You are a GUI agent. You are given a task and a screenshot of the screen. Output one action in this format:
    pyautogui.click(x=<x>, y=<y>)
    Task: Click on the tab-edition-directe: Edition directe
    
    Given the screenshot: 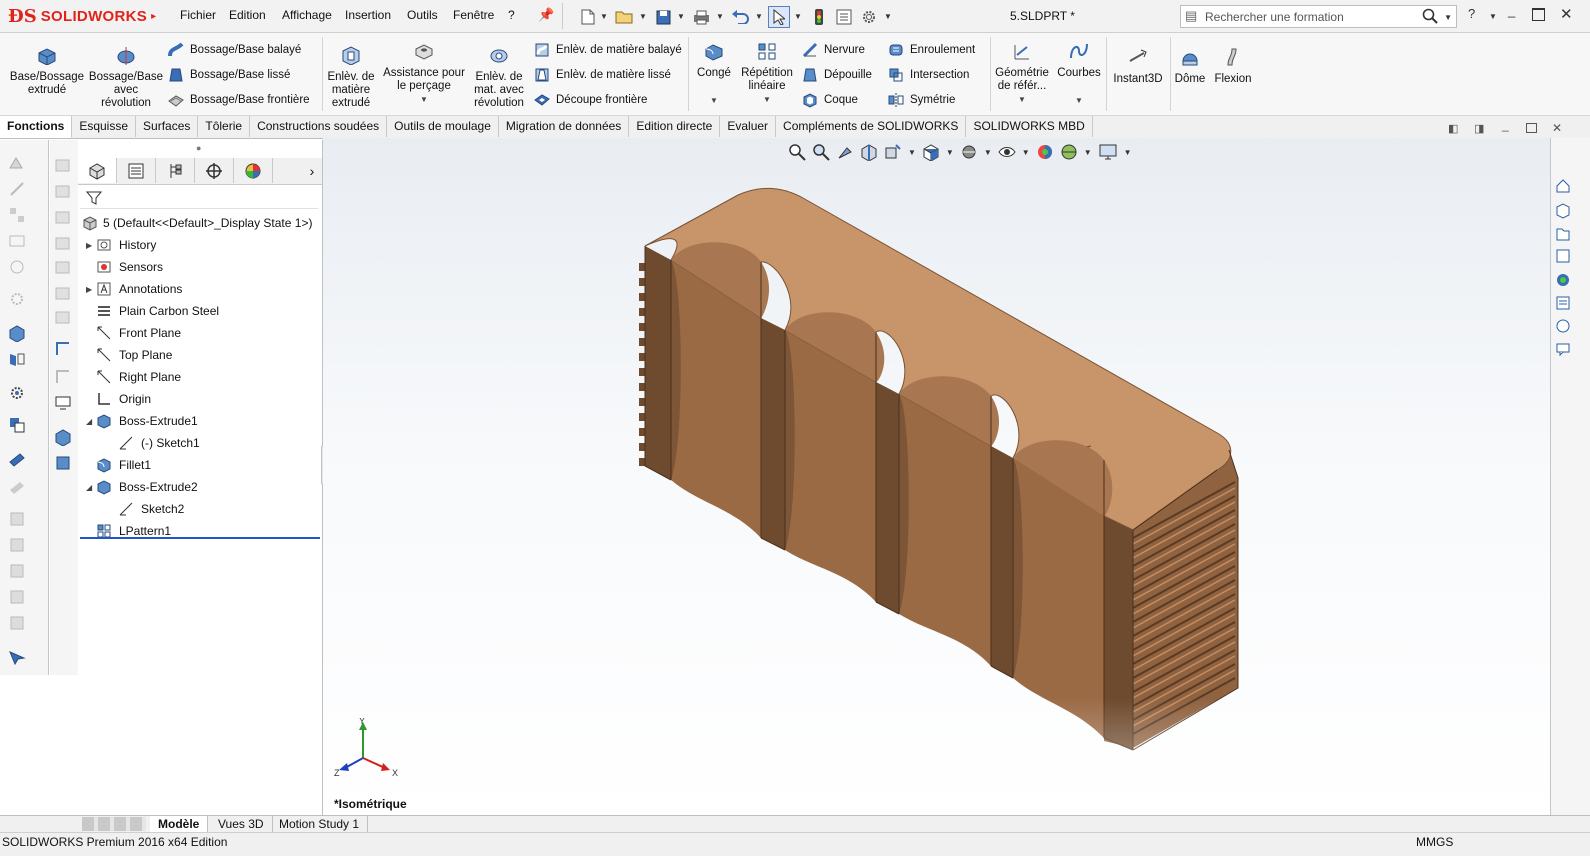 What is the action you would take?
    pyautogui.click(x=675, y=126)
    